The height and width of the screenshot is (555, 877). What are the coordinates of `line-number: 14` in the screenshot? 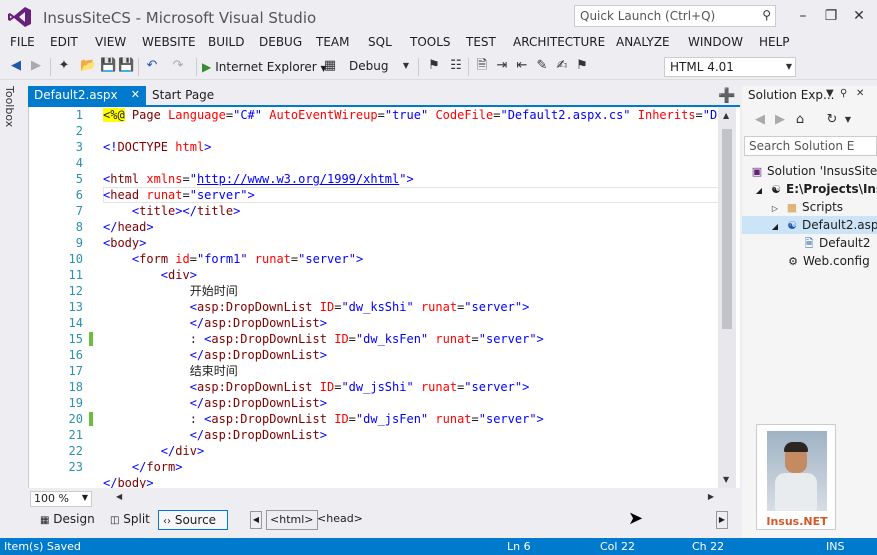 It's located at (75, 323).